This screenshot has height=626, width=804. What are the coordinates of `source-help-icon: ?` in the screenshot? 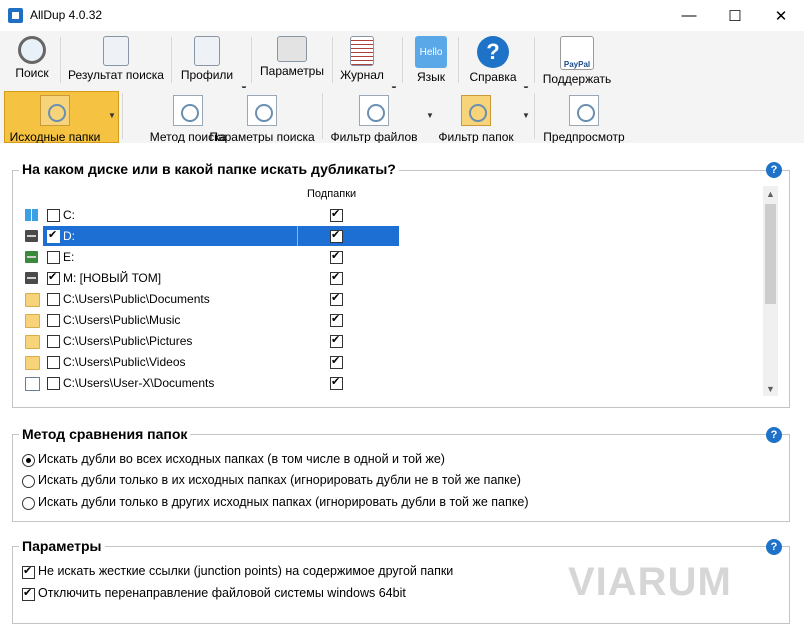 It's located at (774, 170).